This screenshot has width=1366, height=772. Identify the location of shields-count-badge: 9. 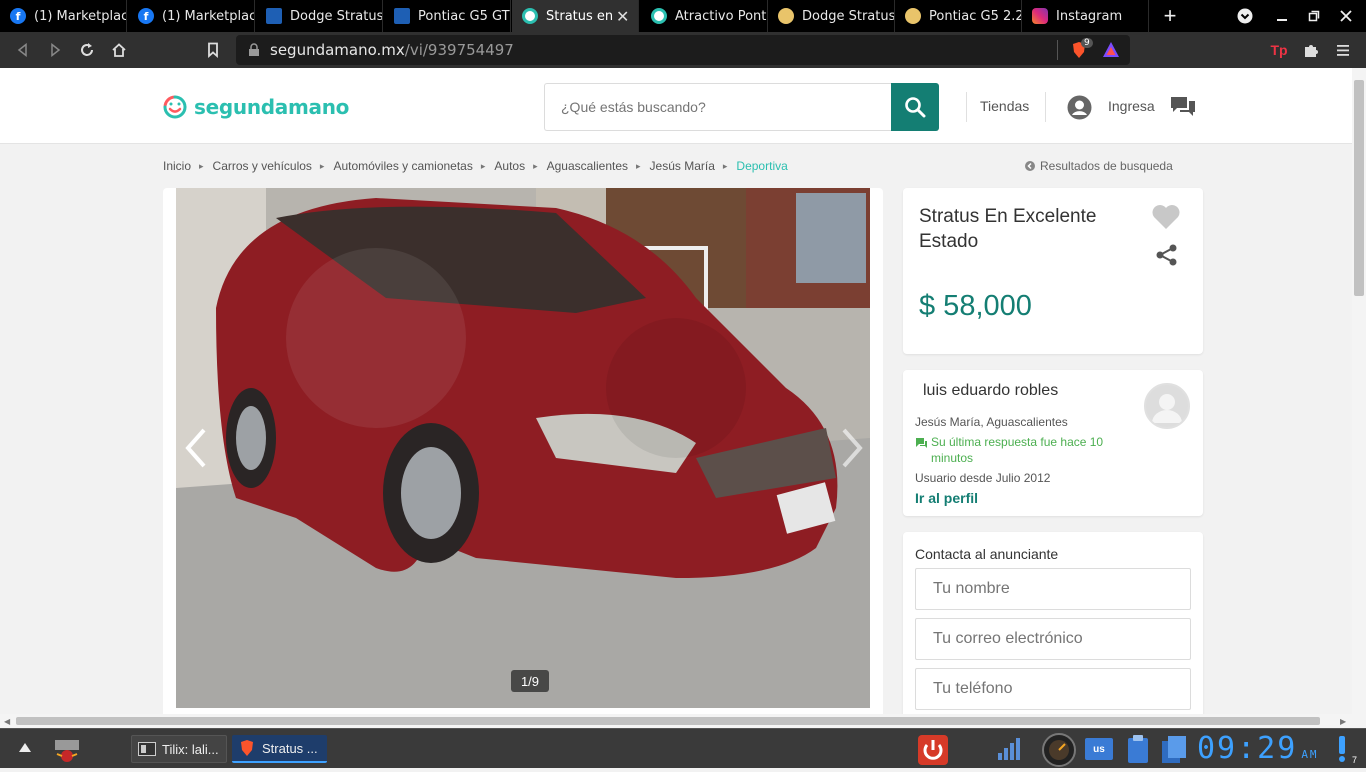
(1087, 43).